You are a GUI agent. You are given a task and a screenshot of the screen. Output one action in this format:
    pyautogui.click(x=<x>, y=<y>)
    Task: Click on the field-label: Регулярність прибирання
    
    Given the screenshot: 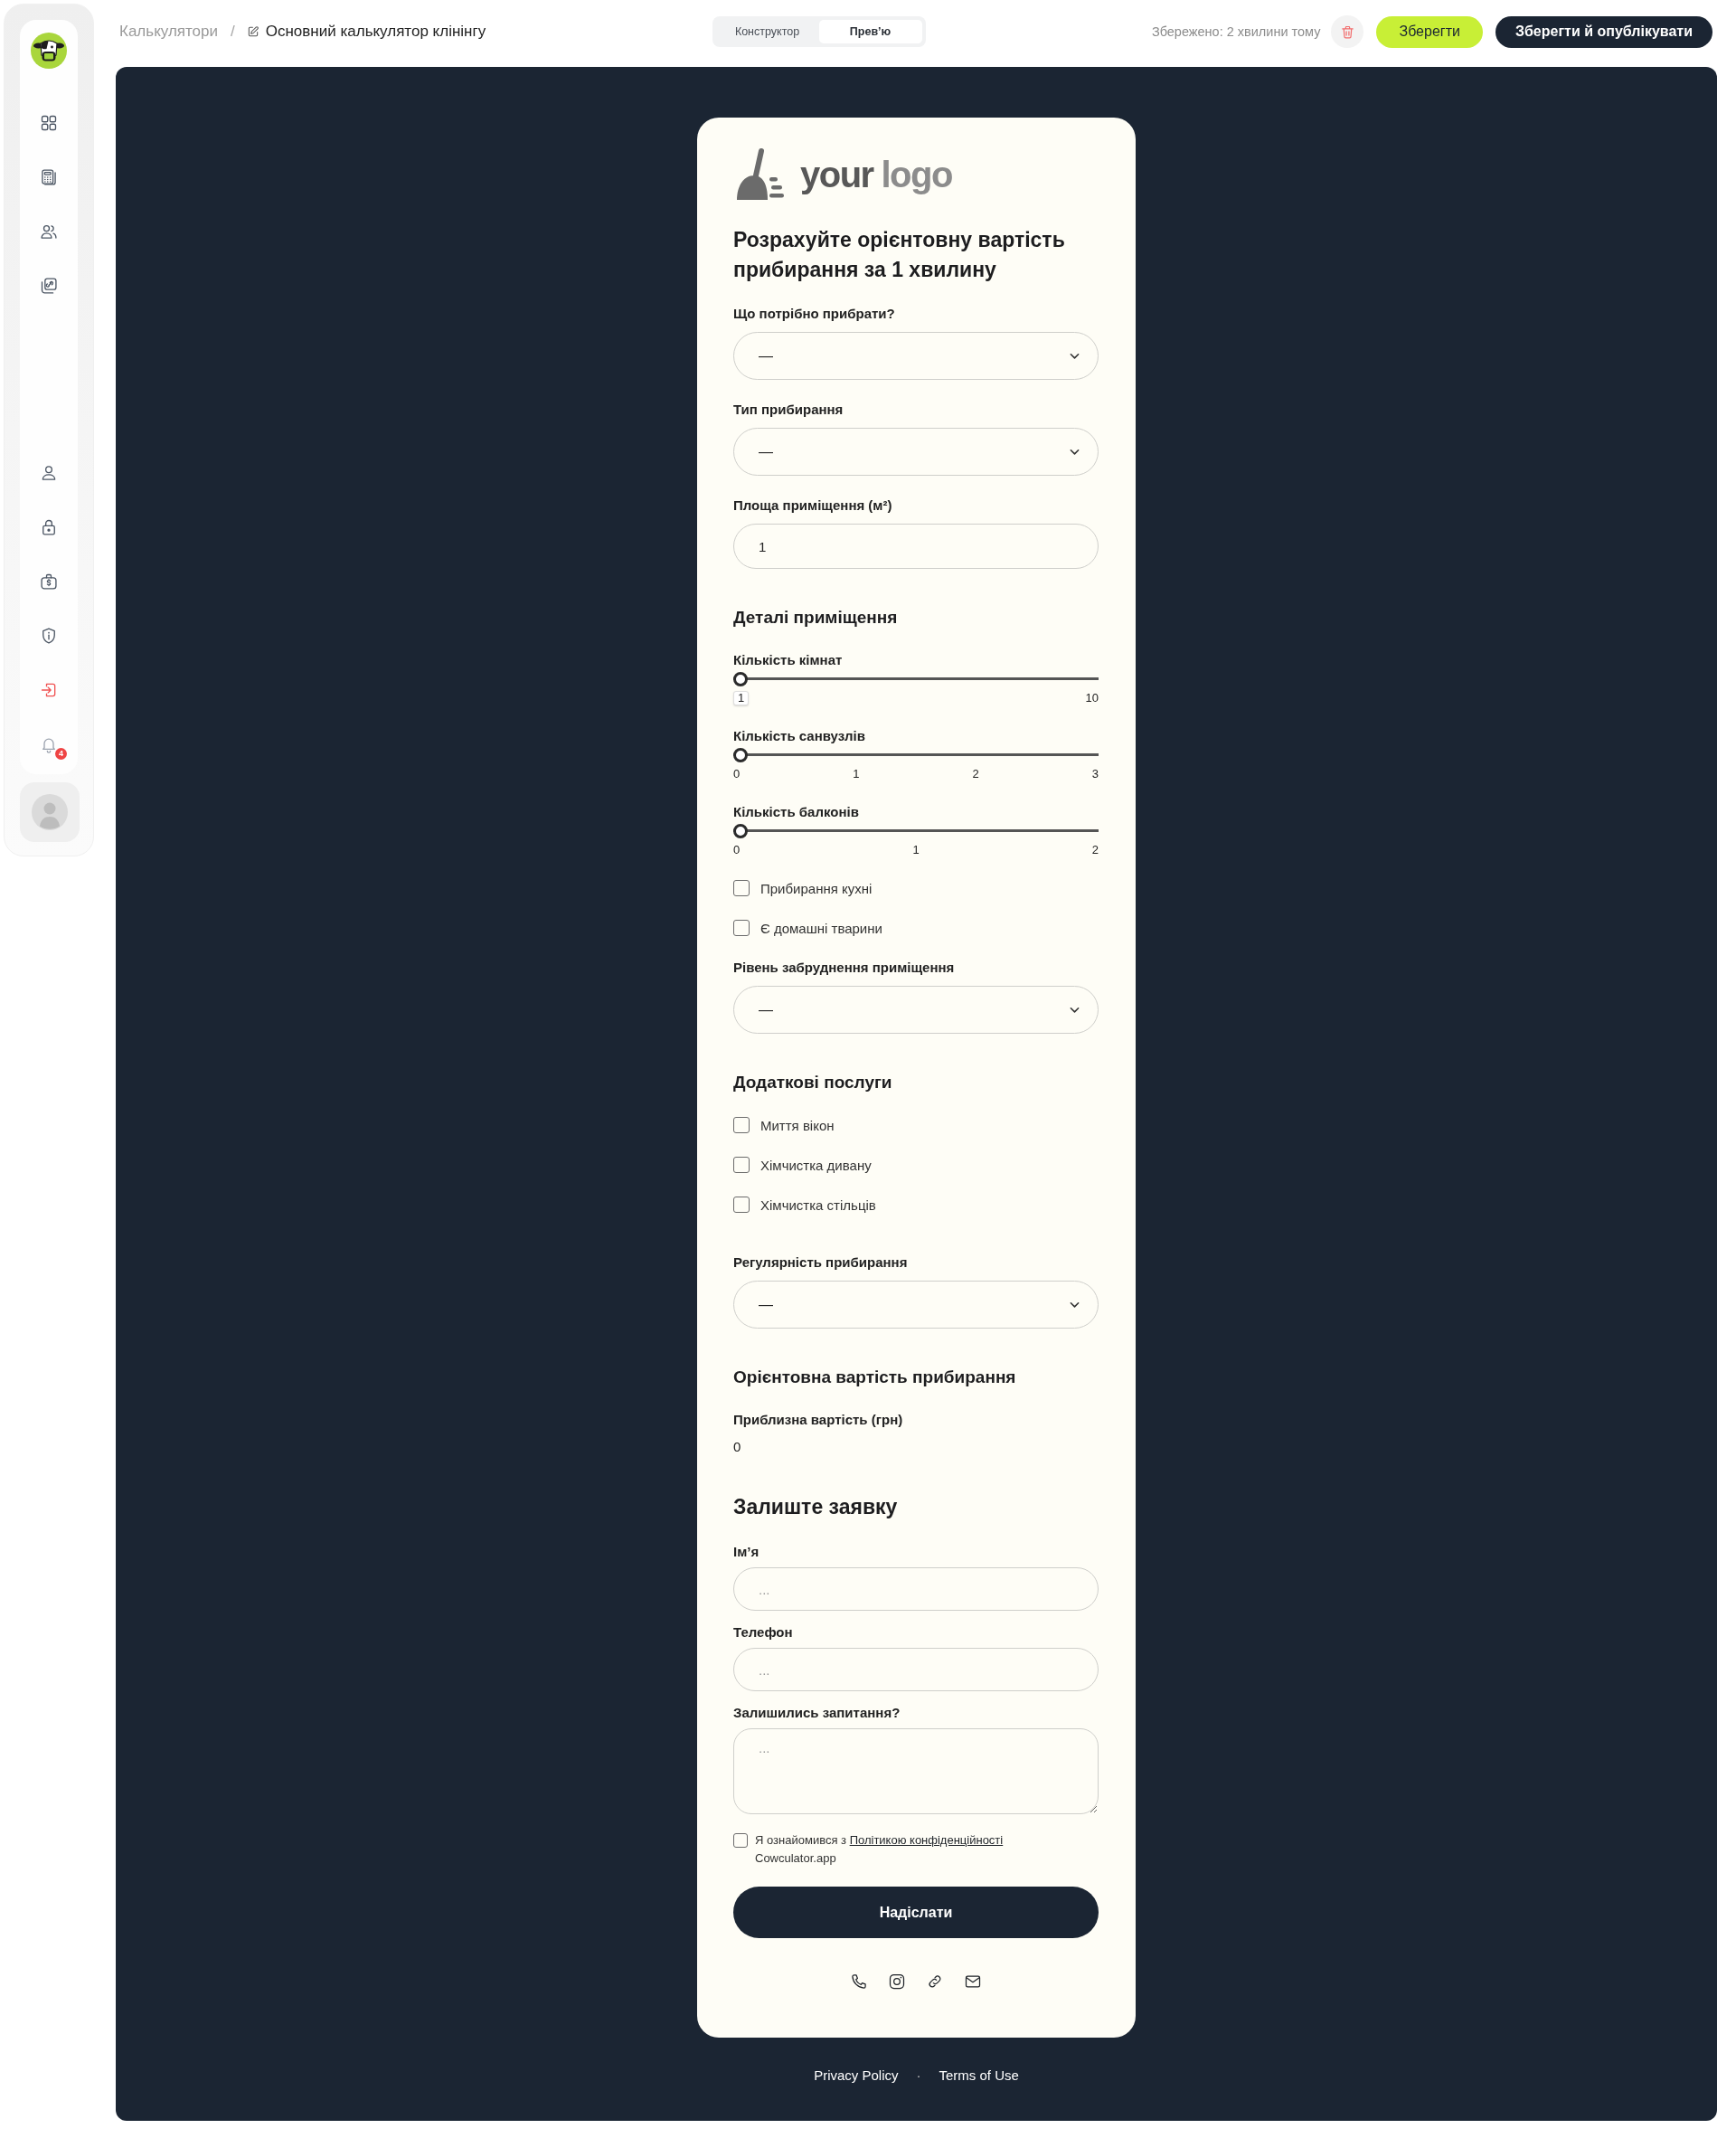 What is the action you would take?
    pyautogui.click(x=821, y=1262)
    